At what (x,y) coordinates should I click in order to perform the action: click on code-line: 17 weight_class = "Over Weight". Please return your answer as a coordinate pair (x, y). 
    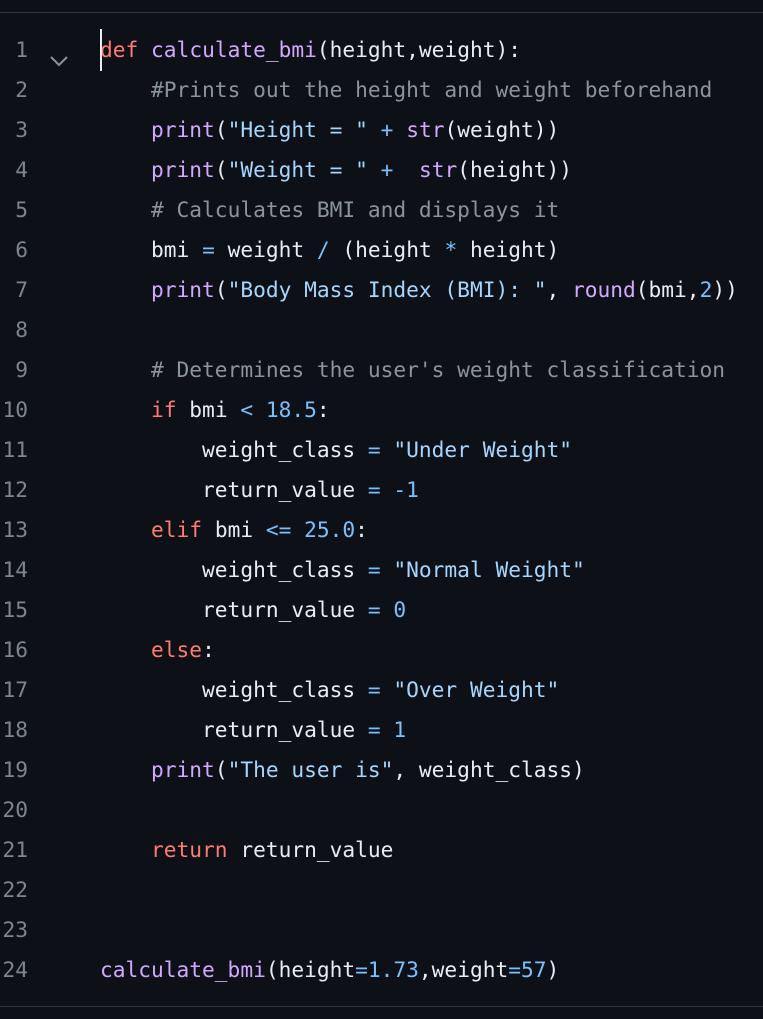
    Looking at the image, I should click on (381, 690).